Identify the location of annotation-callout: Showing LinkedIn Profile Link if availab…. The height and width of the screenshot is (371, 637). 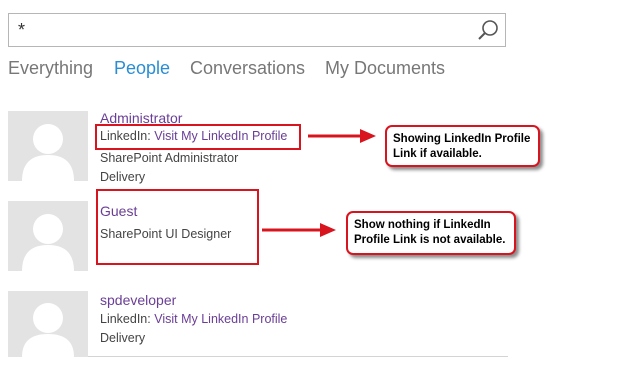
(462, 146).